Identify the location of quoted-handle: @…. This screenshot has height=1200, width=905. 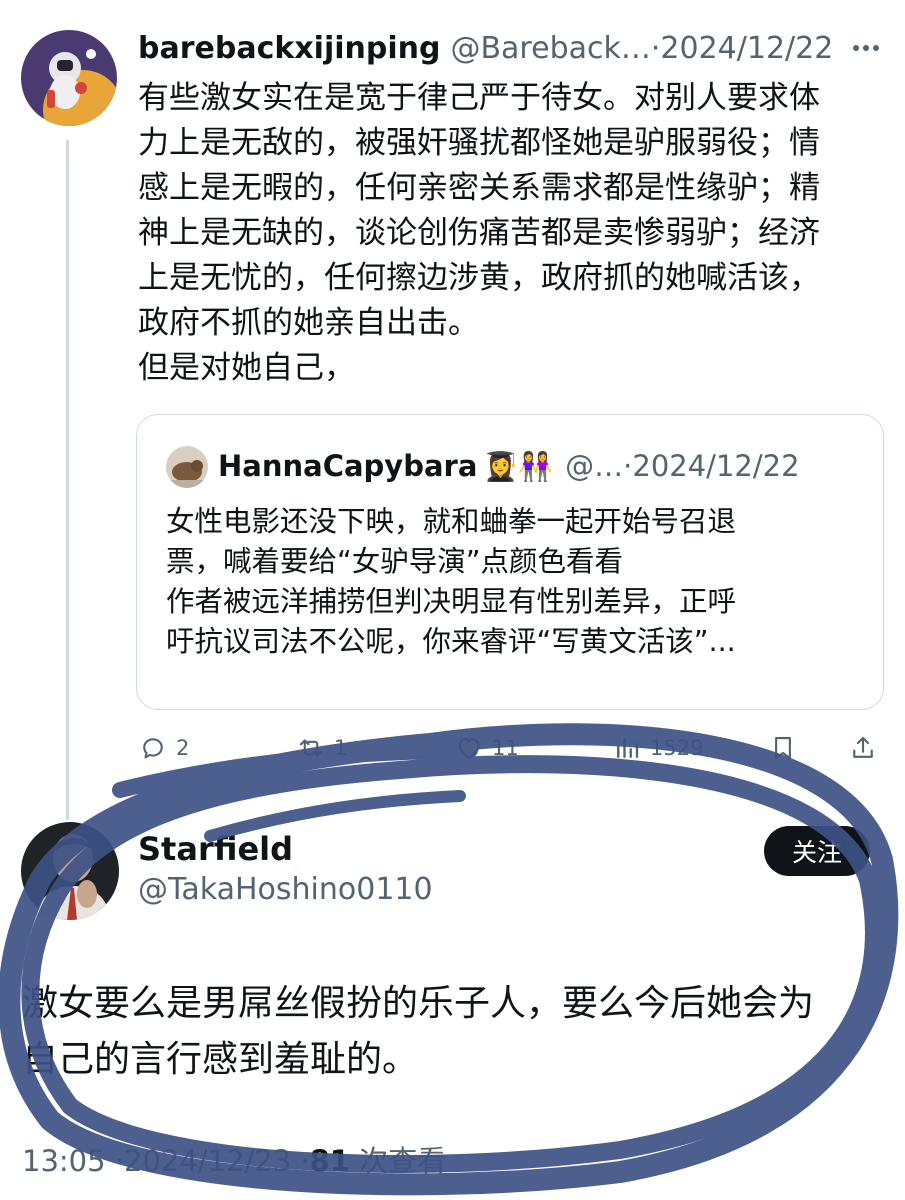
(594, 466).